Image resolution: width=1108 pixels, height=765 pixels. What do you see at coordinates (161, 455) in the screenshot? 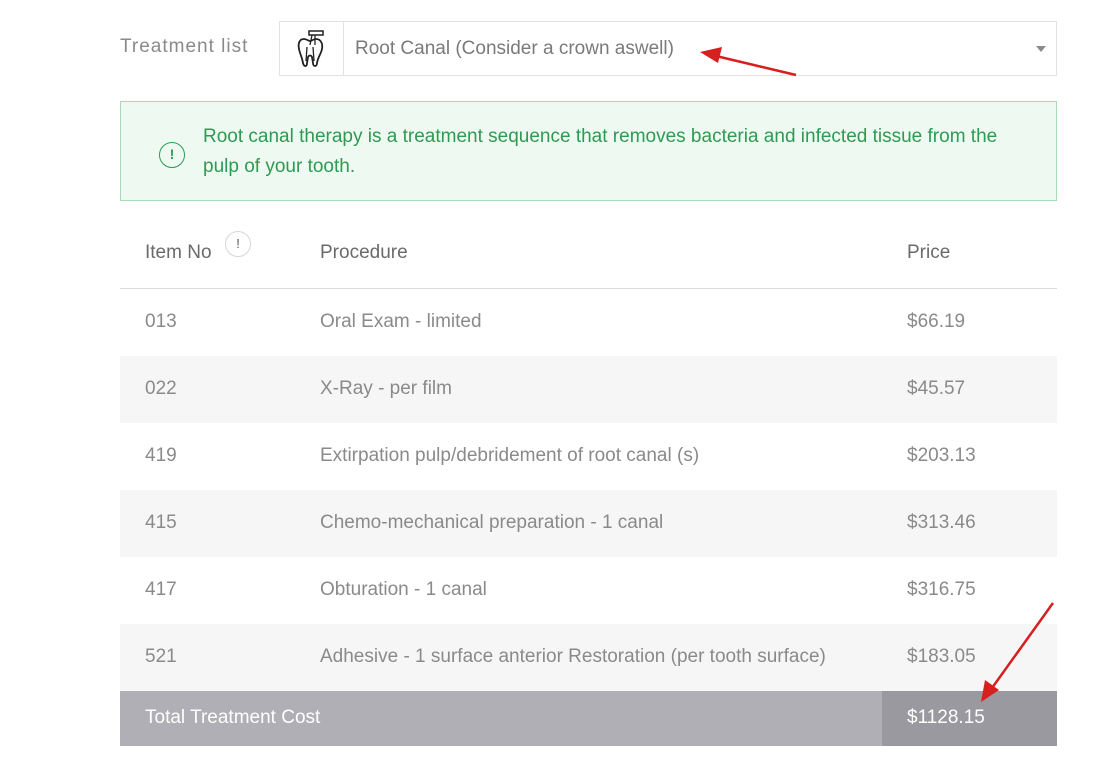
I see `row-item-no: 419` at bounding box center [161, 455].